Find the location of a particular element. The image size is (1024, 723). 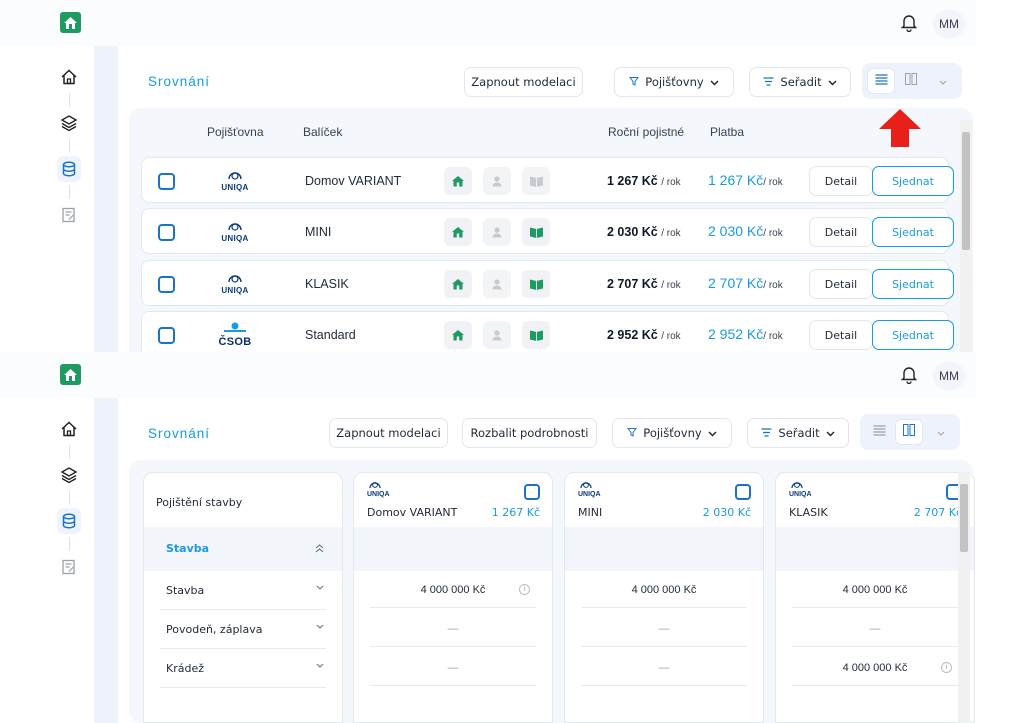

payment-amount: 2 952 Kč/ rok is located at coordinates (745, 334).